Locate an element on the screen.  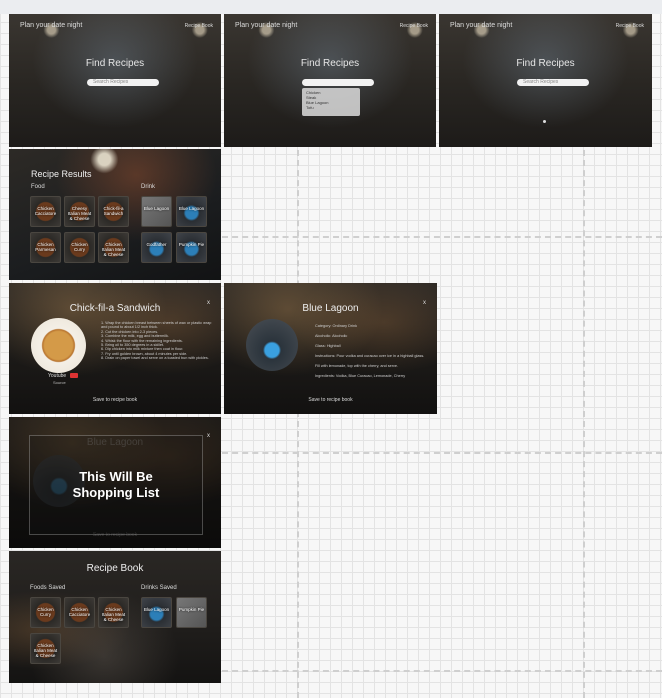
shopping-list-panel: This Will Be Shopping List is located at coordinates (116, 485).